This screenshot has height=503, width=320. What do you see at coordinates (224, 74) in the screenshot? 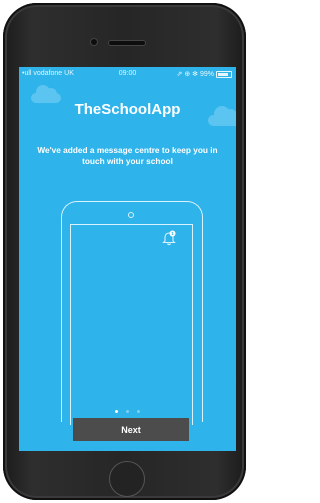
I see `battery-icon` at bounding box center [224, 74].